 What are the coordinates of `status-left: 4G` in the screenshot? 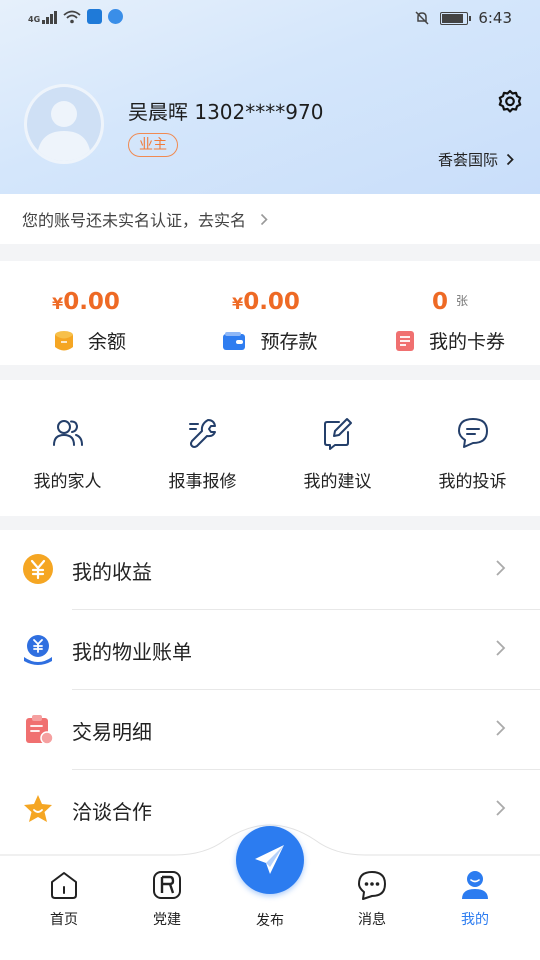 It's located at (75, 16).